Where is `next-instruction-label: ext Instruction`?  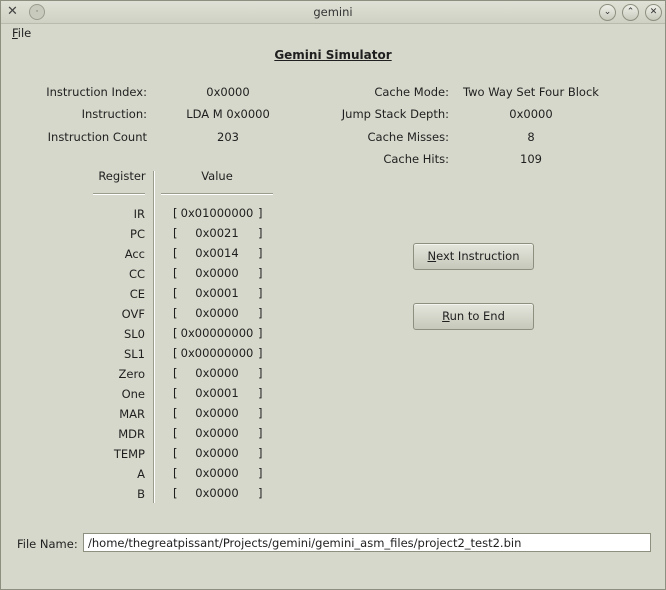 next-instruction-label: ext Instruction is located at coordinates (478, 256).